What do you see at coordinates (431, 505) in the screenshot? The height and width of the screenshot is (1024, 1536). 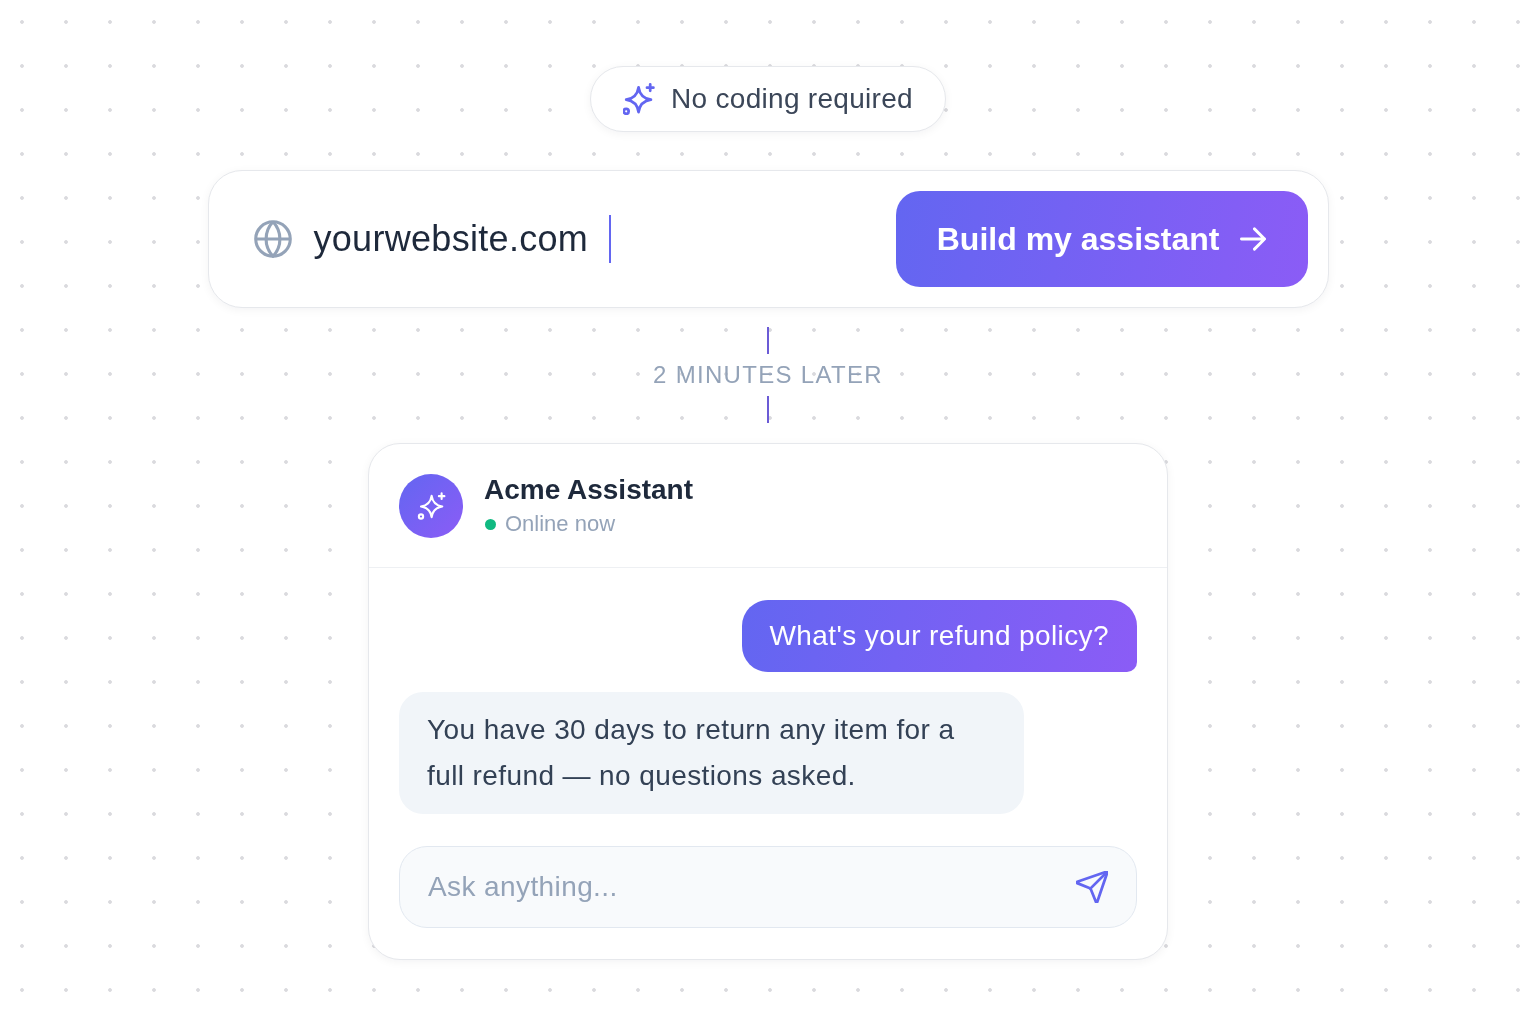 I see `sparkle-avatar-icon` at bounding box center [431, 505].